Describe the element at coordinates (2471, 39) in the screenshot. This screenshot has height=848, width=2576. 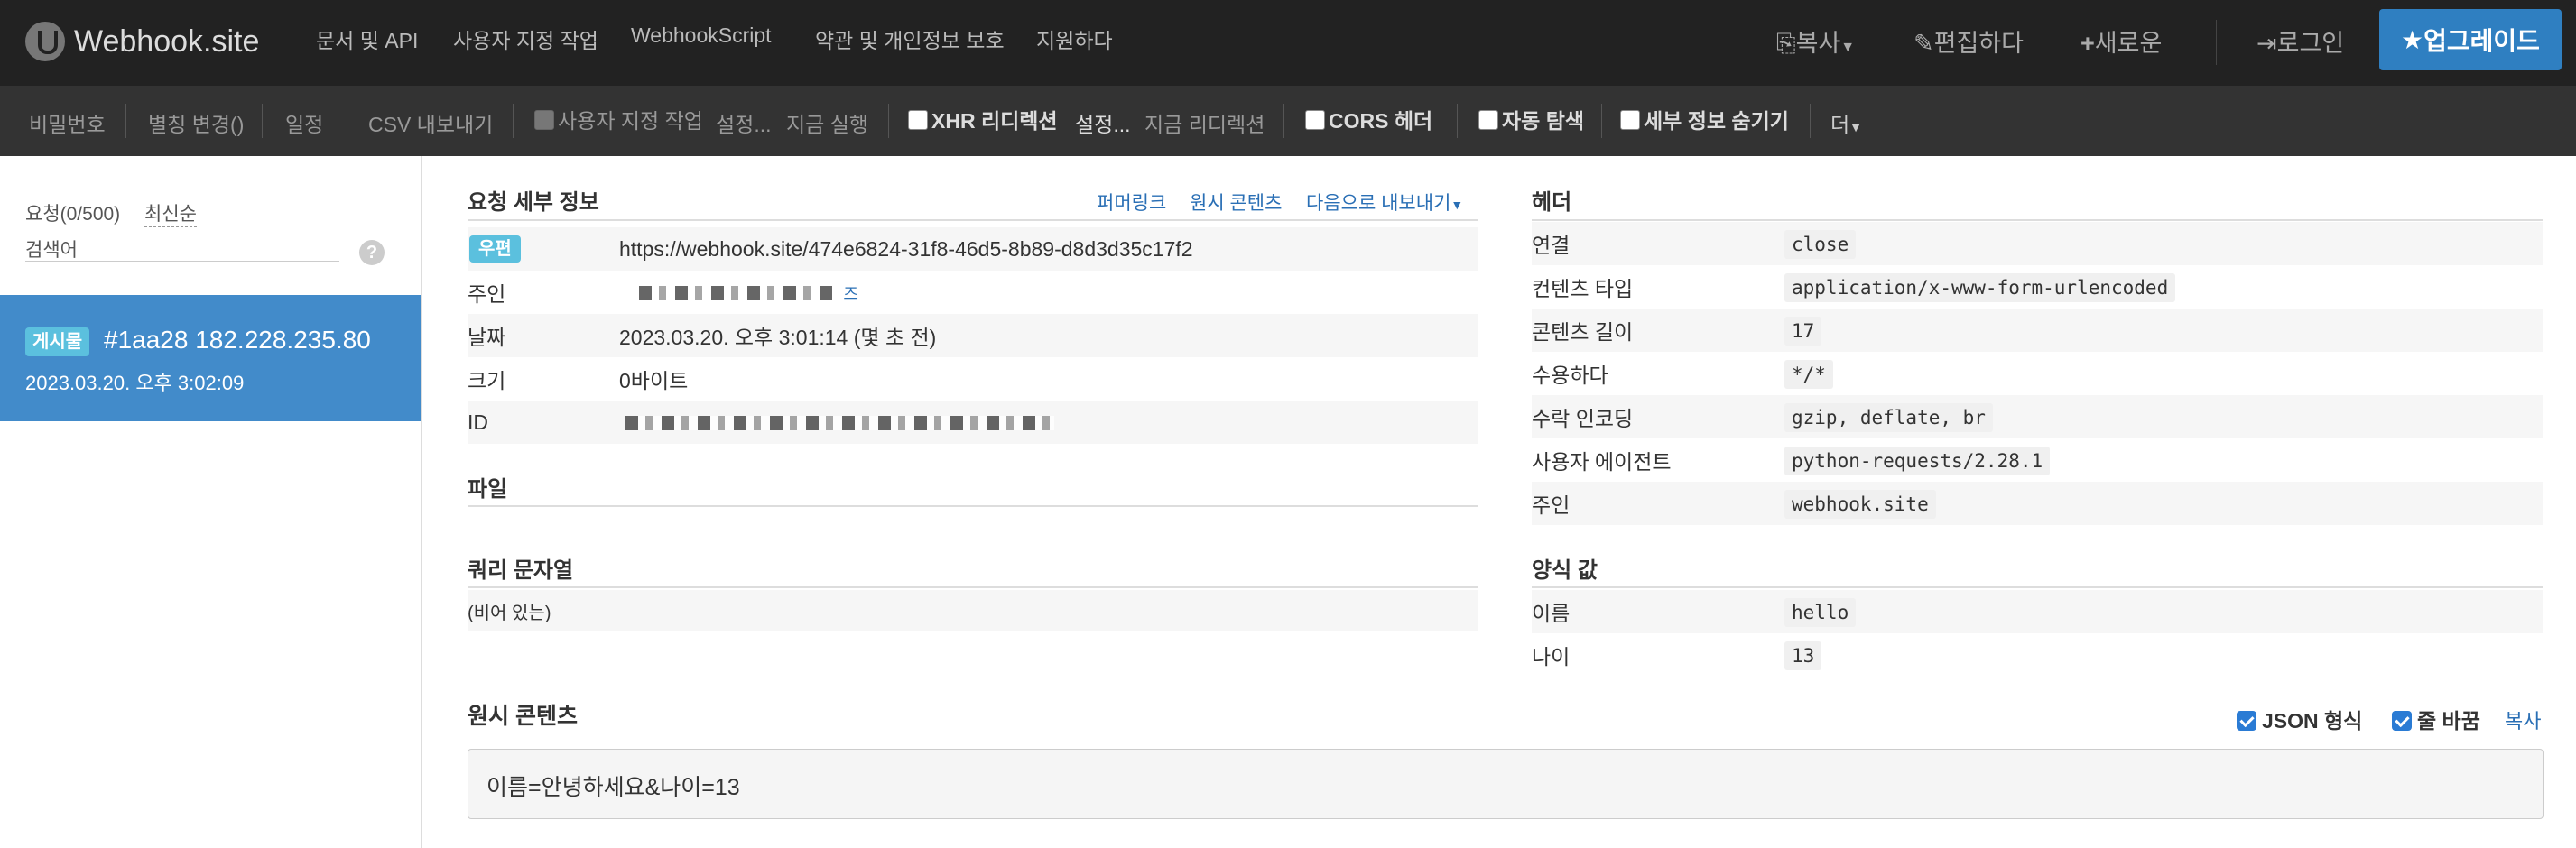
I see `upgrade-button: ★ 업그레이드` at that location.